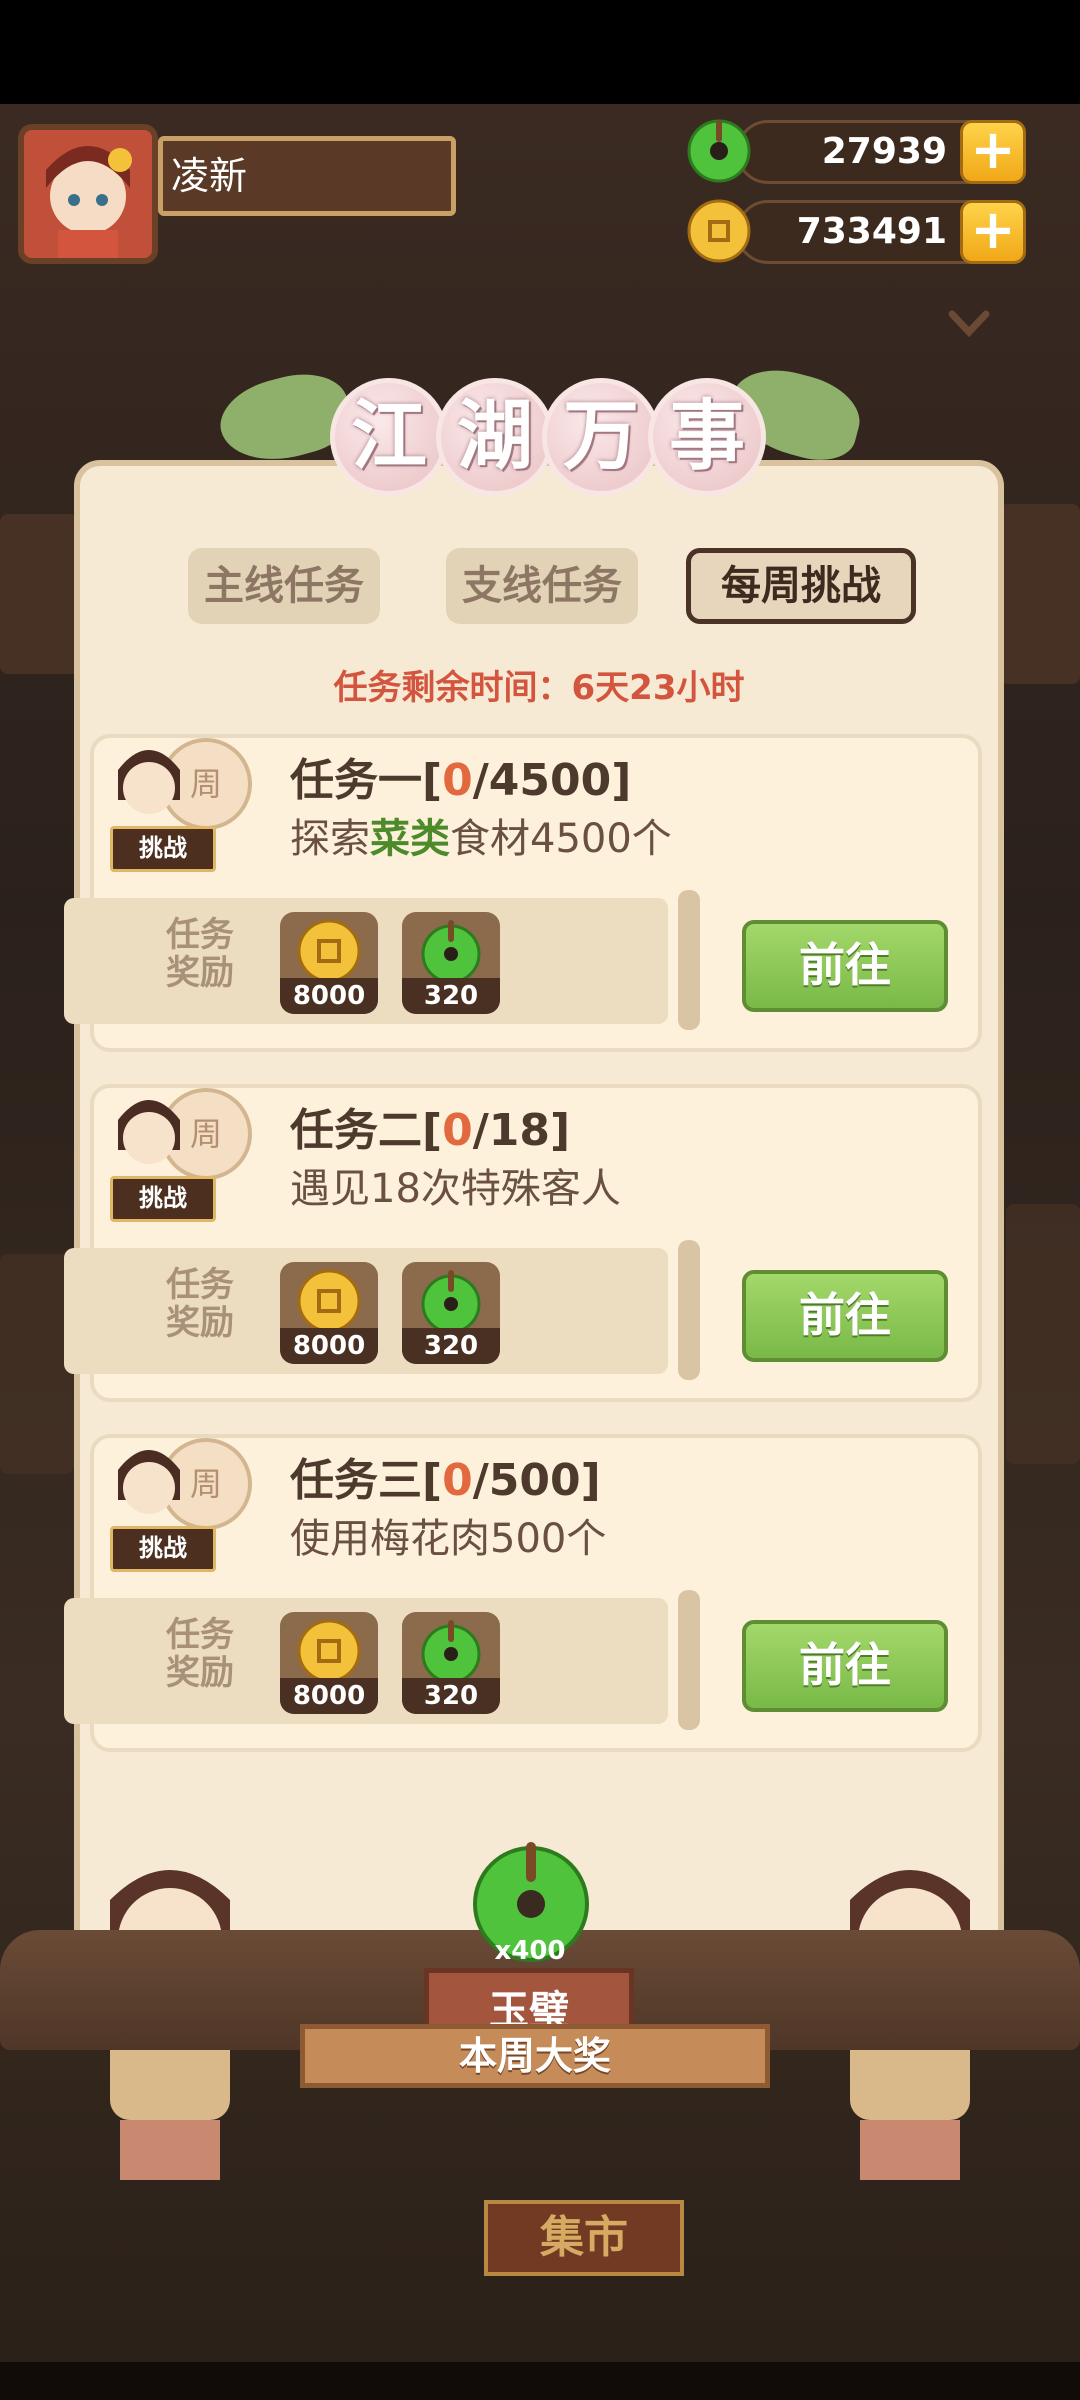 This screenshot has width=1080, height=2400. What do you see at coordinates (542, 586) in the screenshot?
I see `tab-side-quest: 支线任务` at bounding box center [542, 586].